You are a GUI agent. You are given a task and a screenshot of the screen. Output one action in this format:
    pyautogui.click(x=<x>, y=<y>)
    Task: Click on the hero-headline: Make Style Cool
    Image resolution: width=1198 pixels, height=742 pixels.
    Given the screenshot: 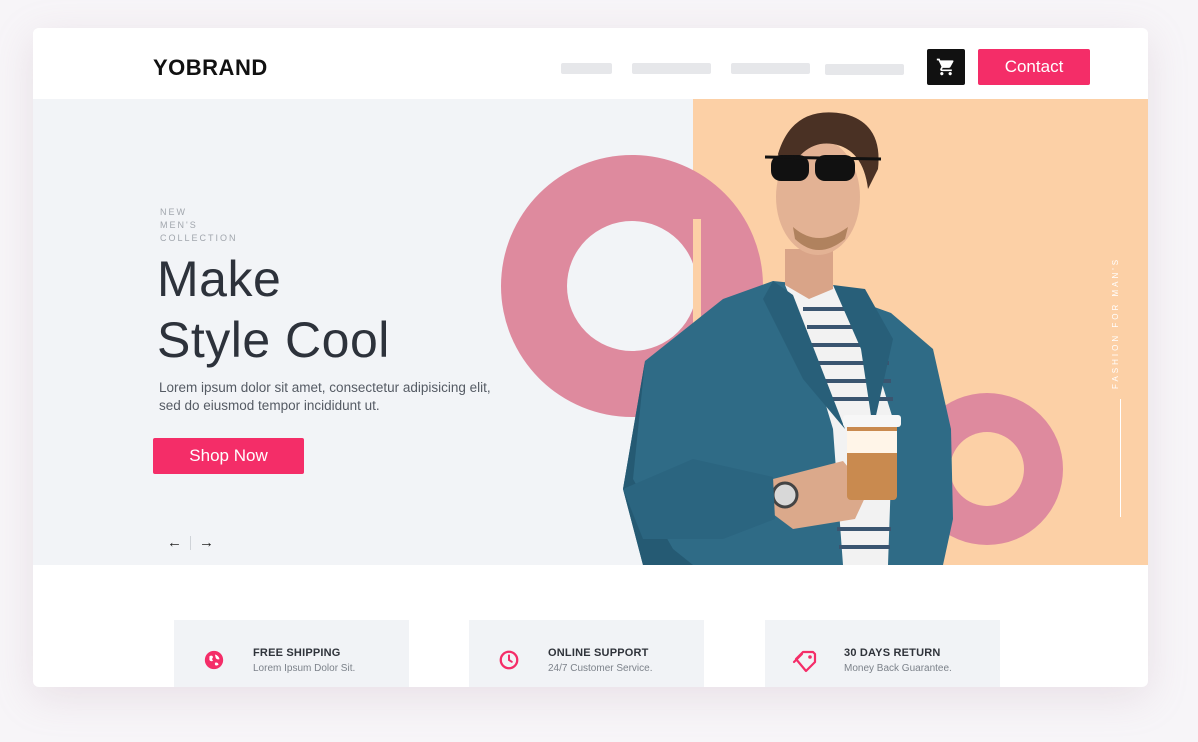 What is the action you would take?
    pyautogui.click(x=273, y=310)
    